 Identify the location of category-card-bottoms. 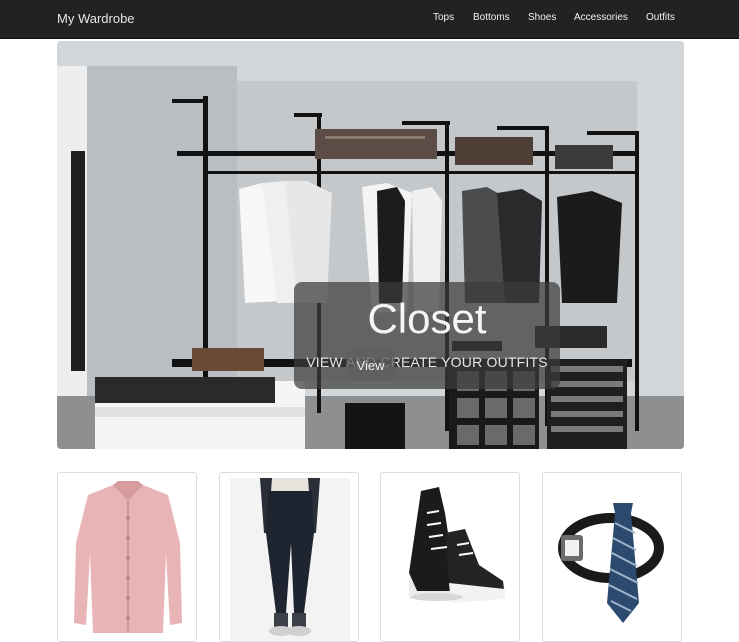
(289, 557).